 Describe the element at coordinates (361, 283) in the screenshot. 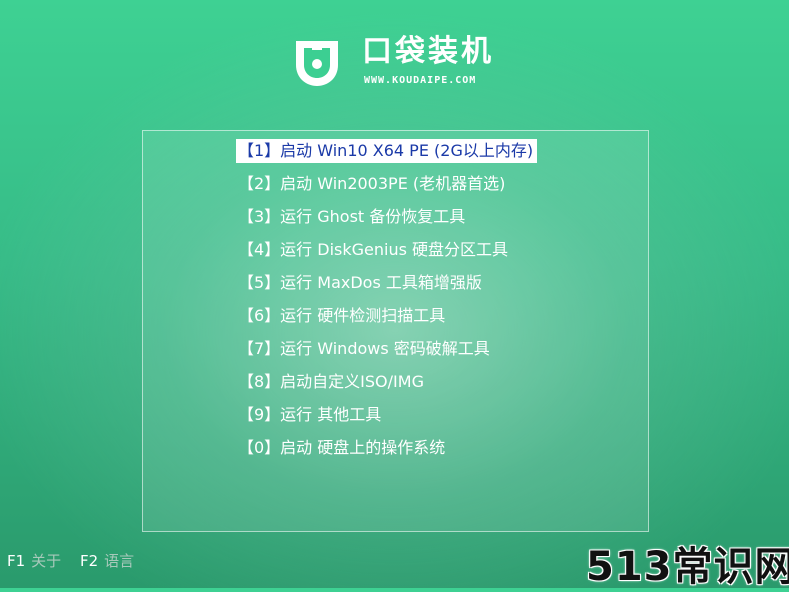

I see `boot-menu-item-5: 【5】运行 MaxDos 工具箱增强版` at that location.